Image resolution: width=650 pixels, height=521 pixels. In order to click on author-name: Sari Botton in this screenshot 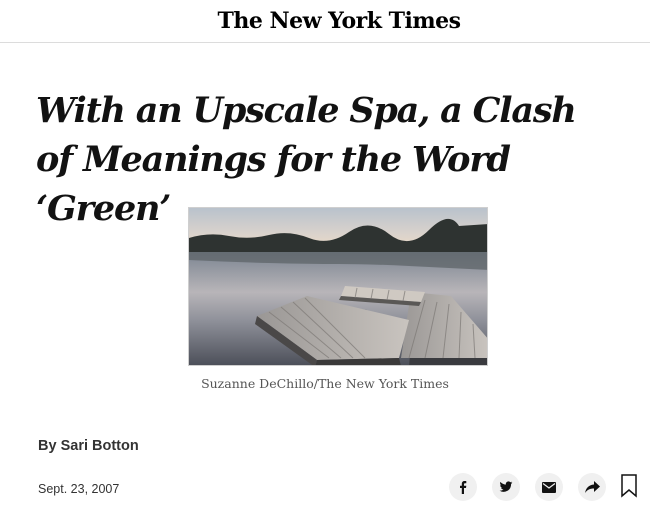, I will do `click(100, 446)`.